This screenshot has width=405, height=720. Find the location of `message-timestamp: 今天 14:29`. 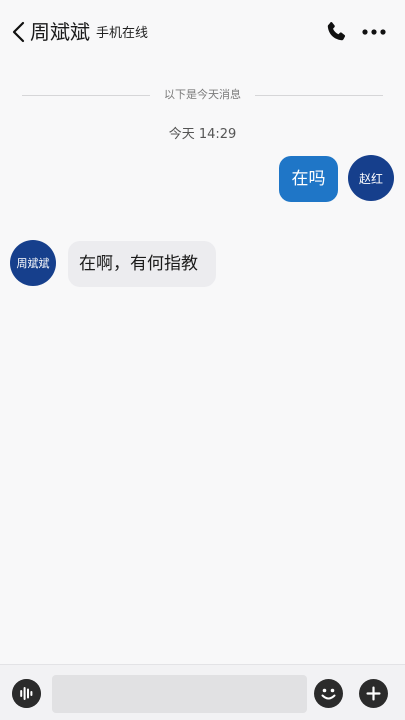

message-timestamp: 今天 14:29 is located at coordinates (202, 134).